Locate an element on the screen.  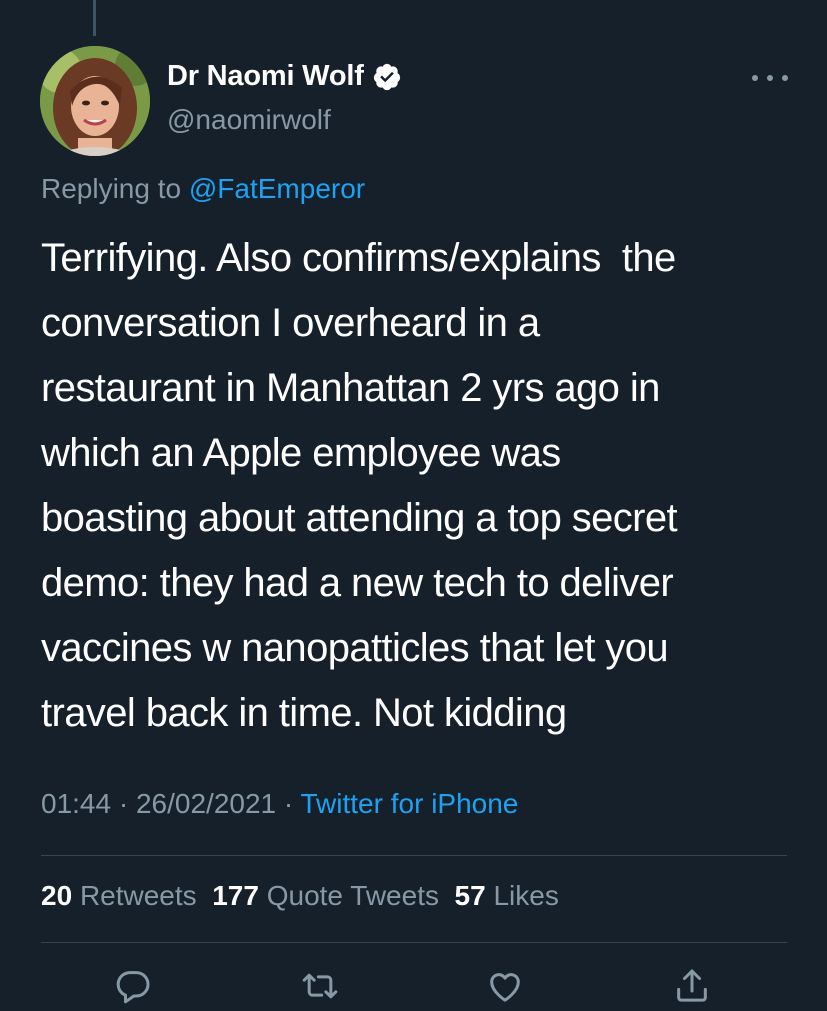
likes-label: Likes is located at coordinates (526, 895).